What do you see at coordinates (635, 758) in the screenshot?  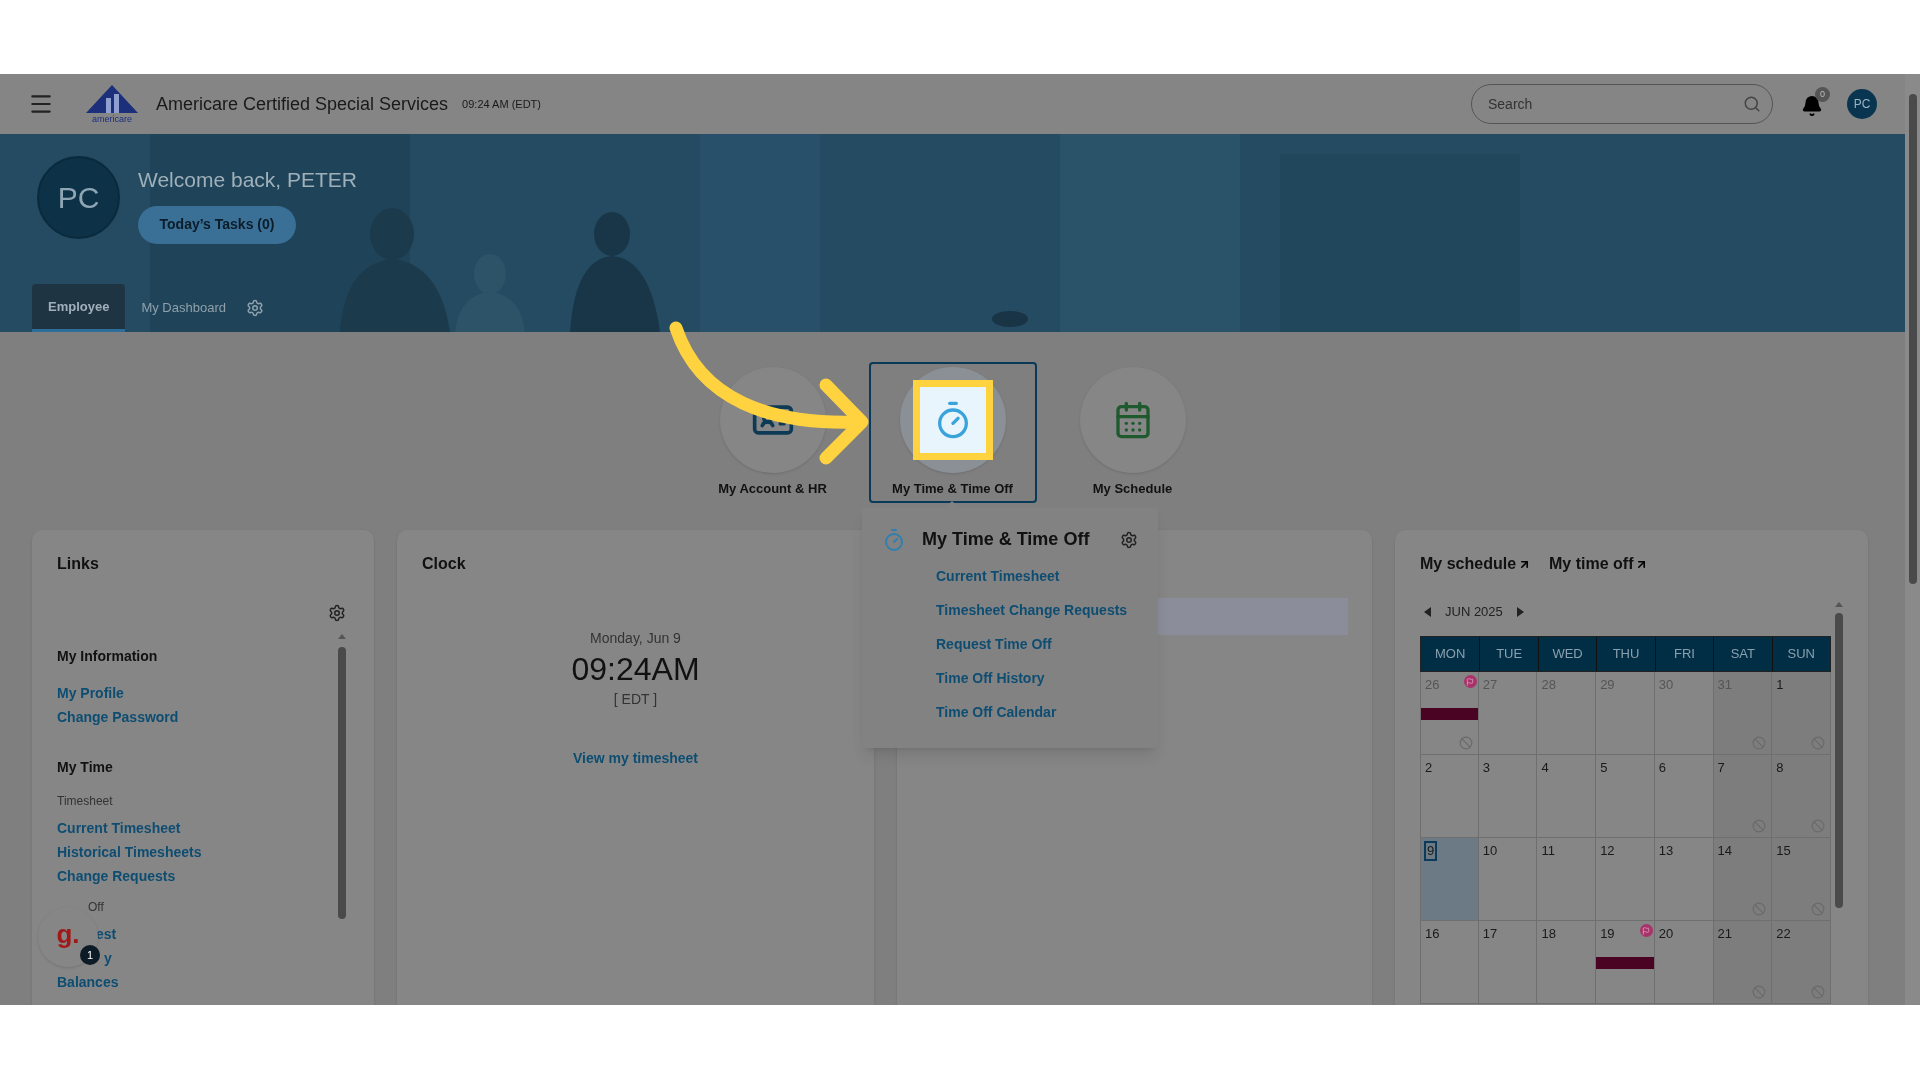 I see `view-timesheet-link: View my timesheet` at bounding box center [635, 758].